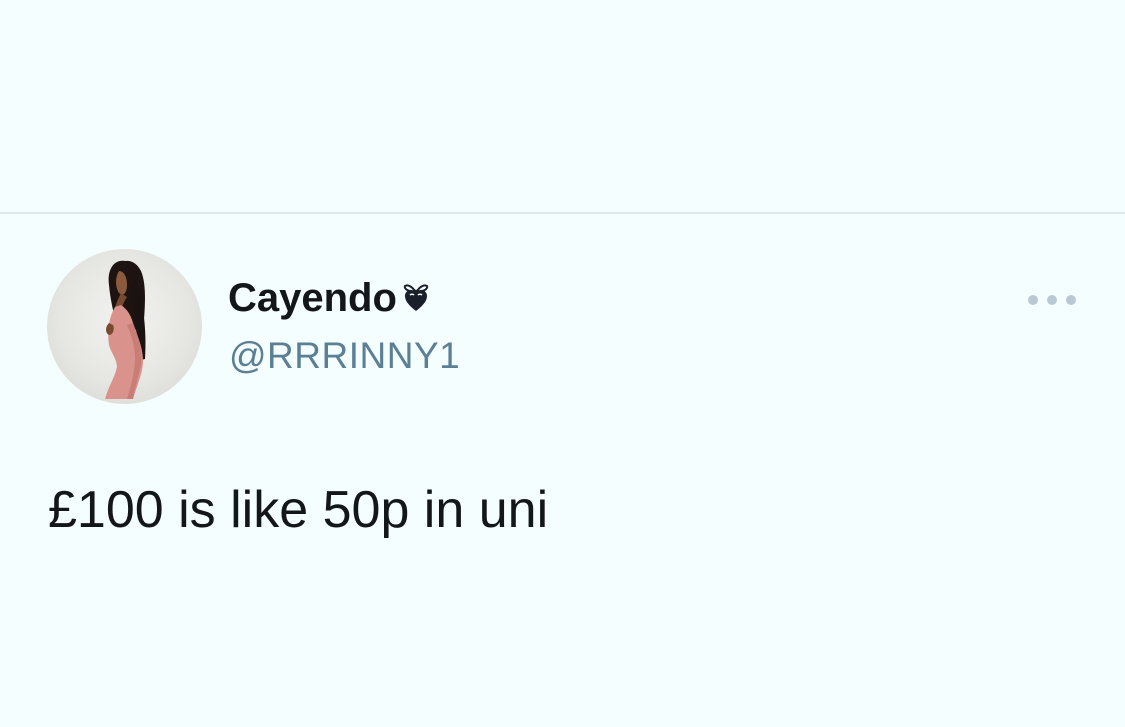 Image resolution: width=1125 pixels, height=727 pixels. What do you see at coordinates (312, 298) in the screenshot?
I see `display-name-text: Cayendo` at bounding box center [312, 298].